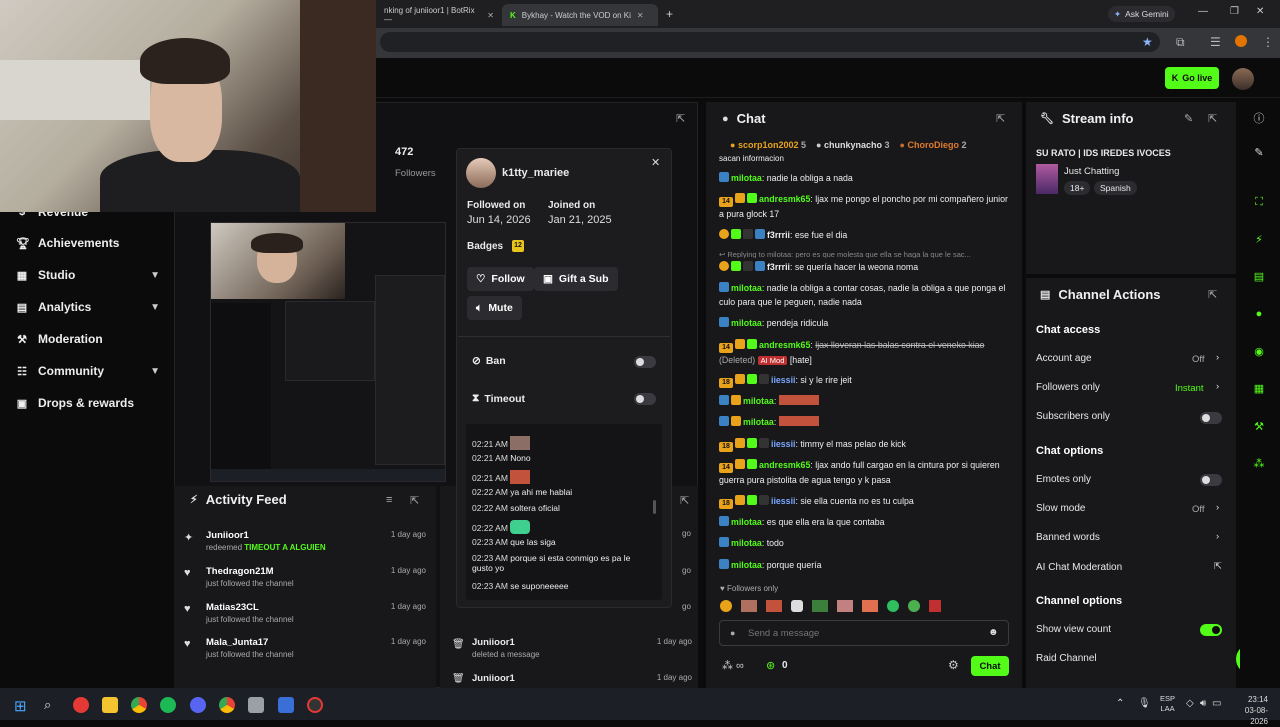 This screenshot has width=1280, height=727. I want to click on wrench-icon: ⚒, so click(1259, 429).